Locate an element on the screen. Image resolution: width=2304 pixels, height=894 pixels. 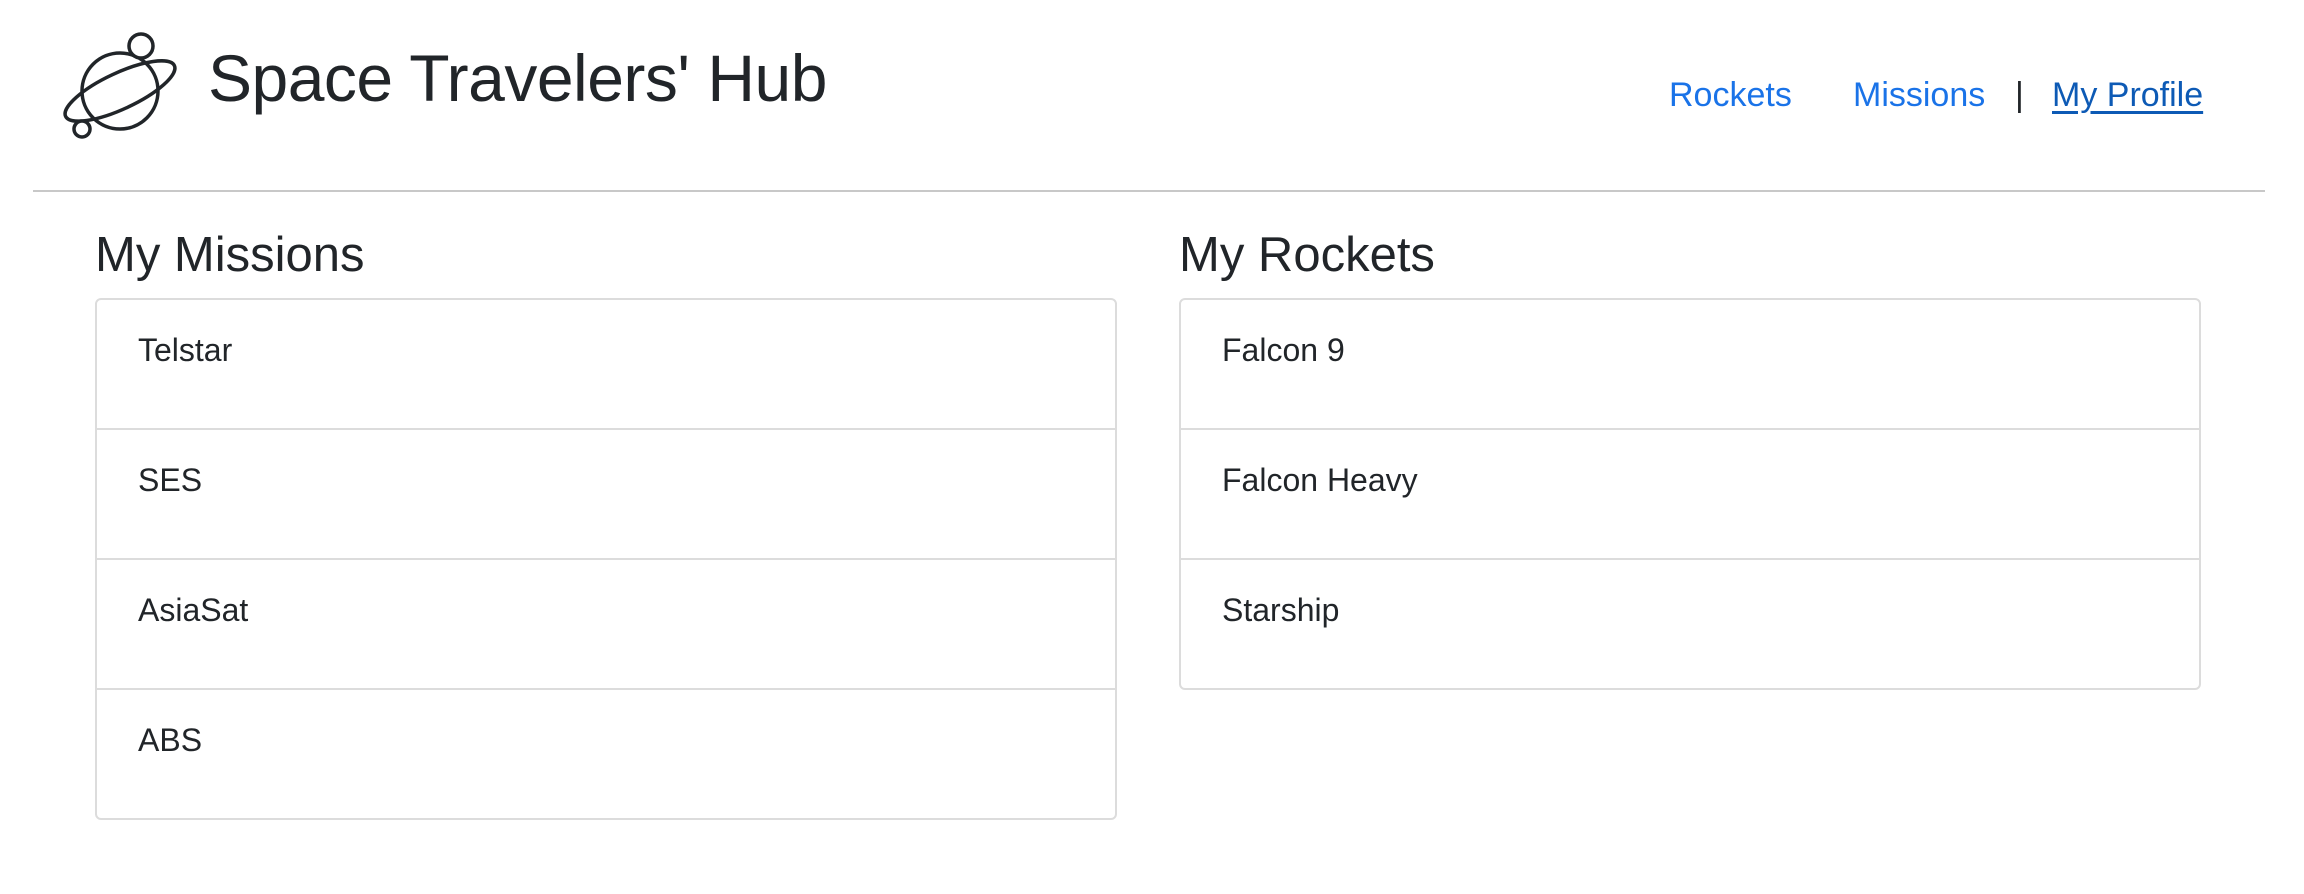
header-divider is located at coordinates (1149, 191).